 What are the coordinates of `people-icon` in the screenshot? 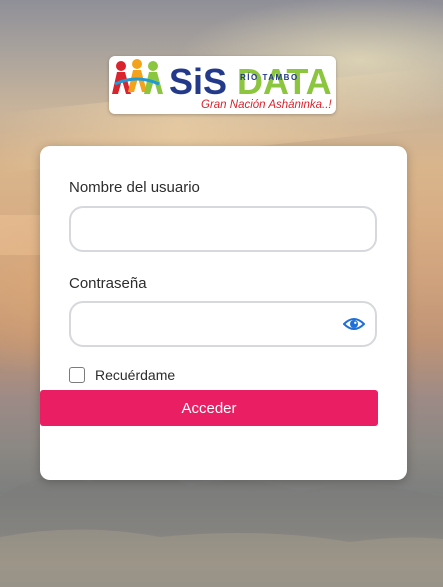 It's located at (137, 76).